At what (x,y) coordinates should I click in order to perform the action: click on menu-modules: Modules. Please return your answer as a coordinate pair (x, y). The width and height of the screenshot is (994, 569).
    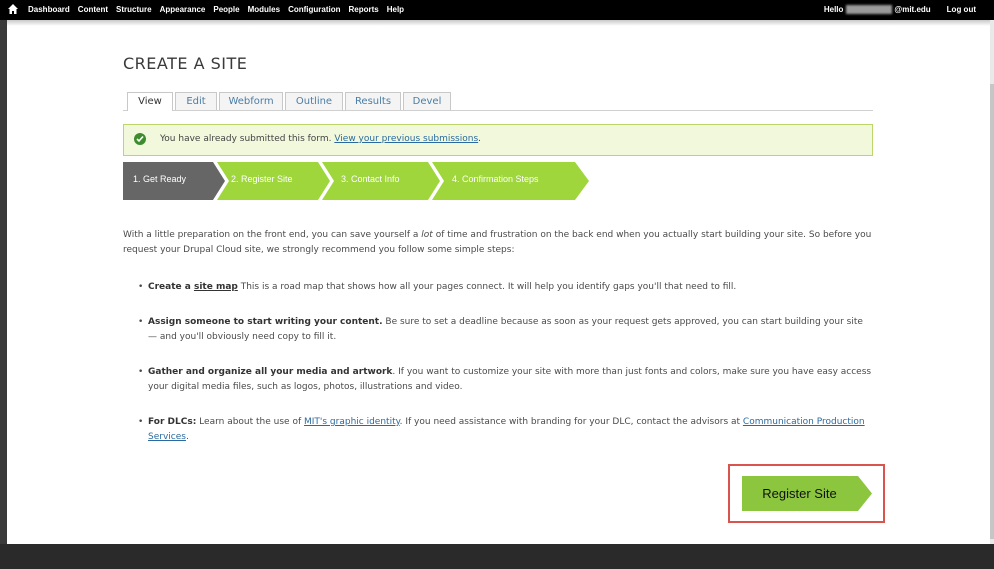
    Looking at the image, I should click on (264, 9).